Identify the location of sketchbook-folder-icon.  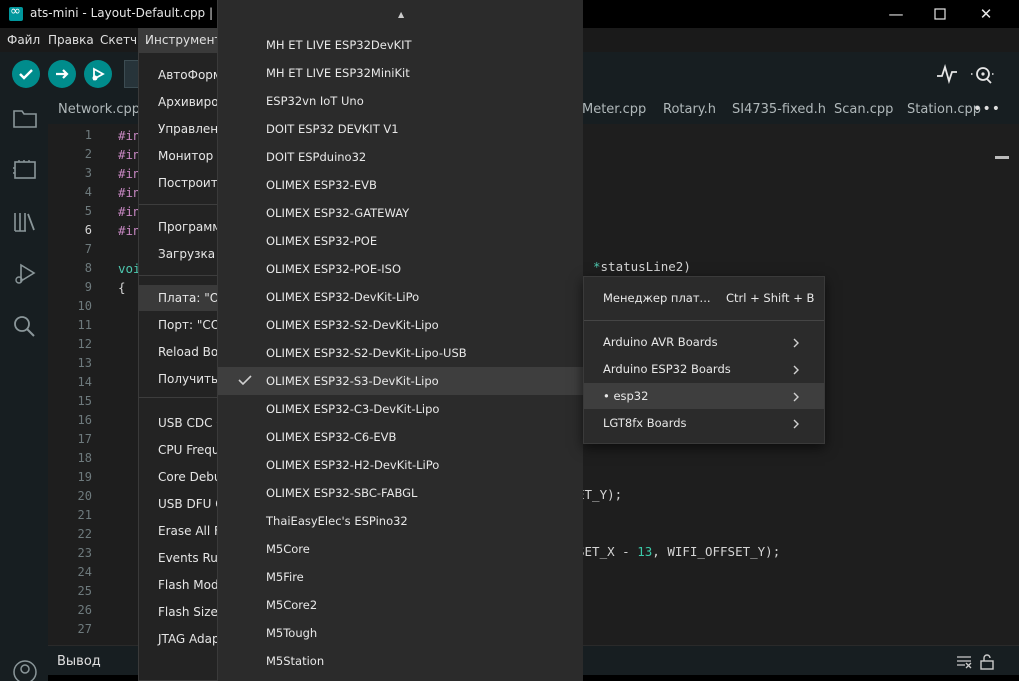
(25, 119).